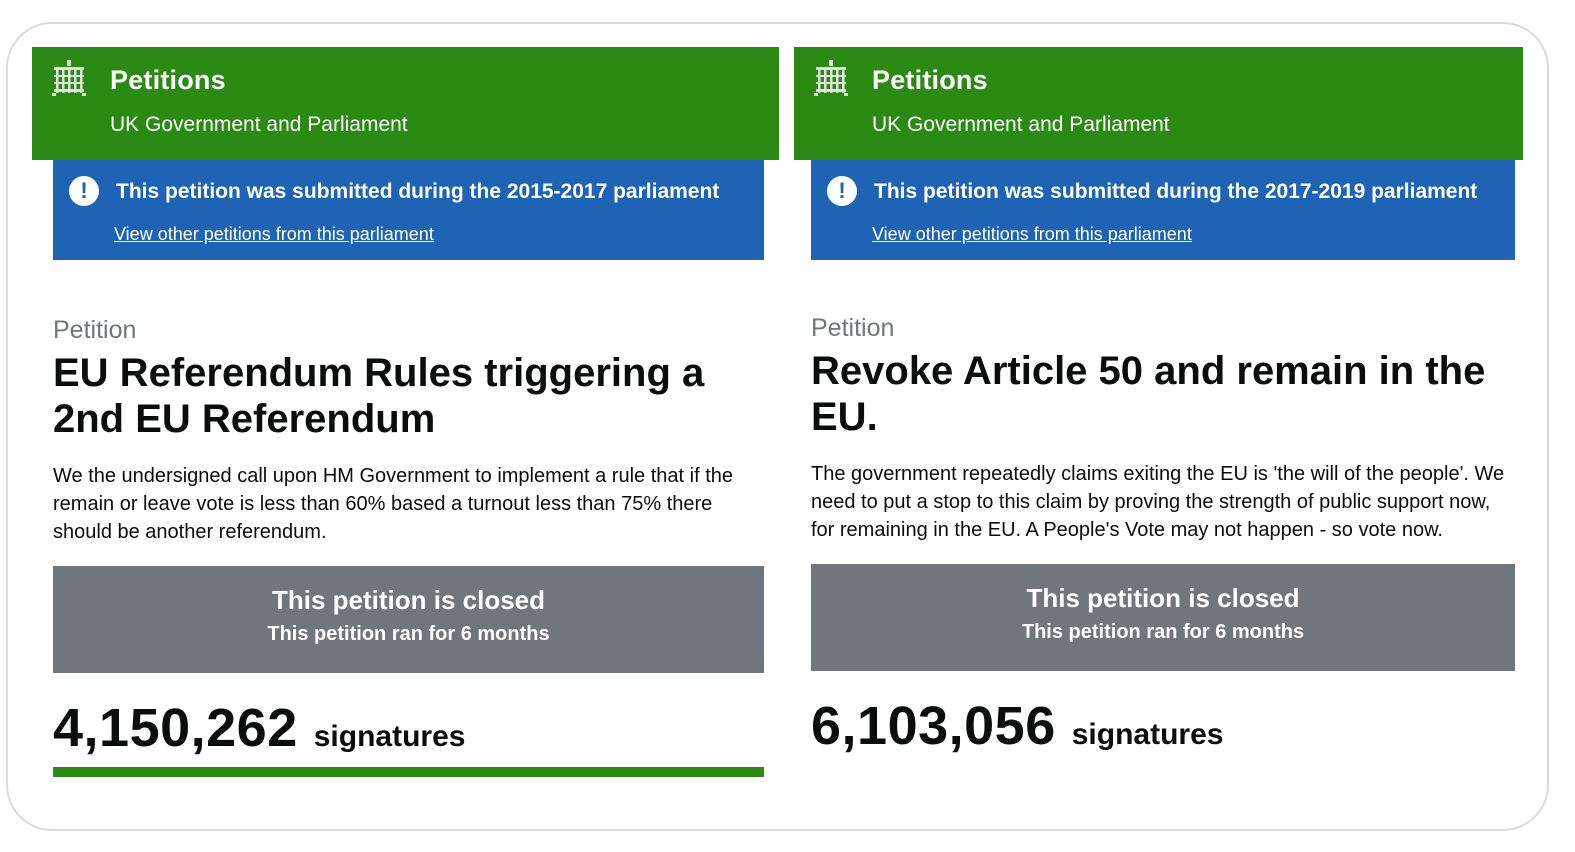 The height and width of the screenshot is (852, 1575). Describe the element at coordinates (1148, 394) in the screenshot. I see `petition-title: Revoke Article 50 and remain in the EU.` at that location.